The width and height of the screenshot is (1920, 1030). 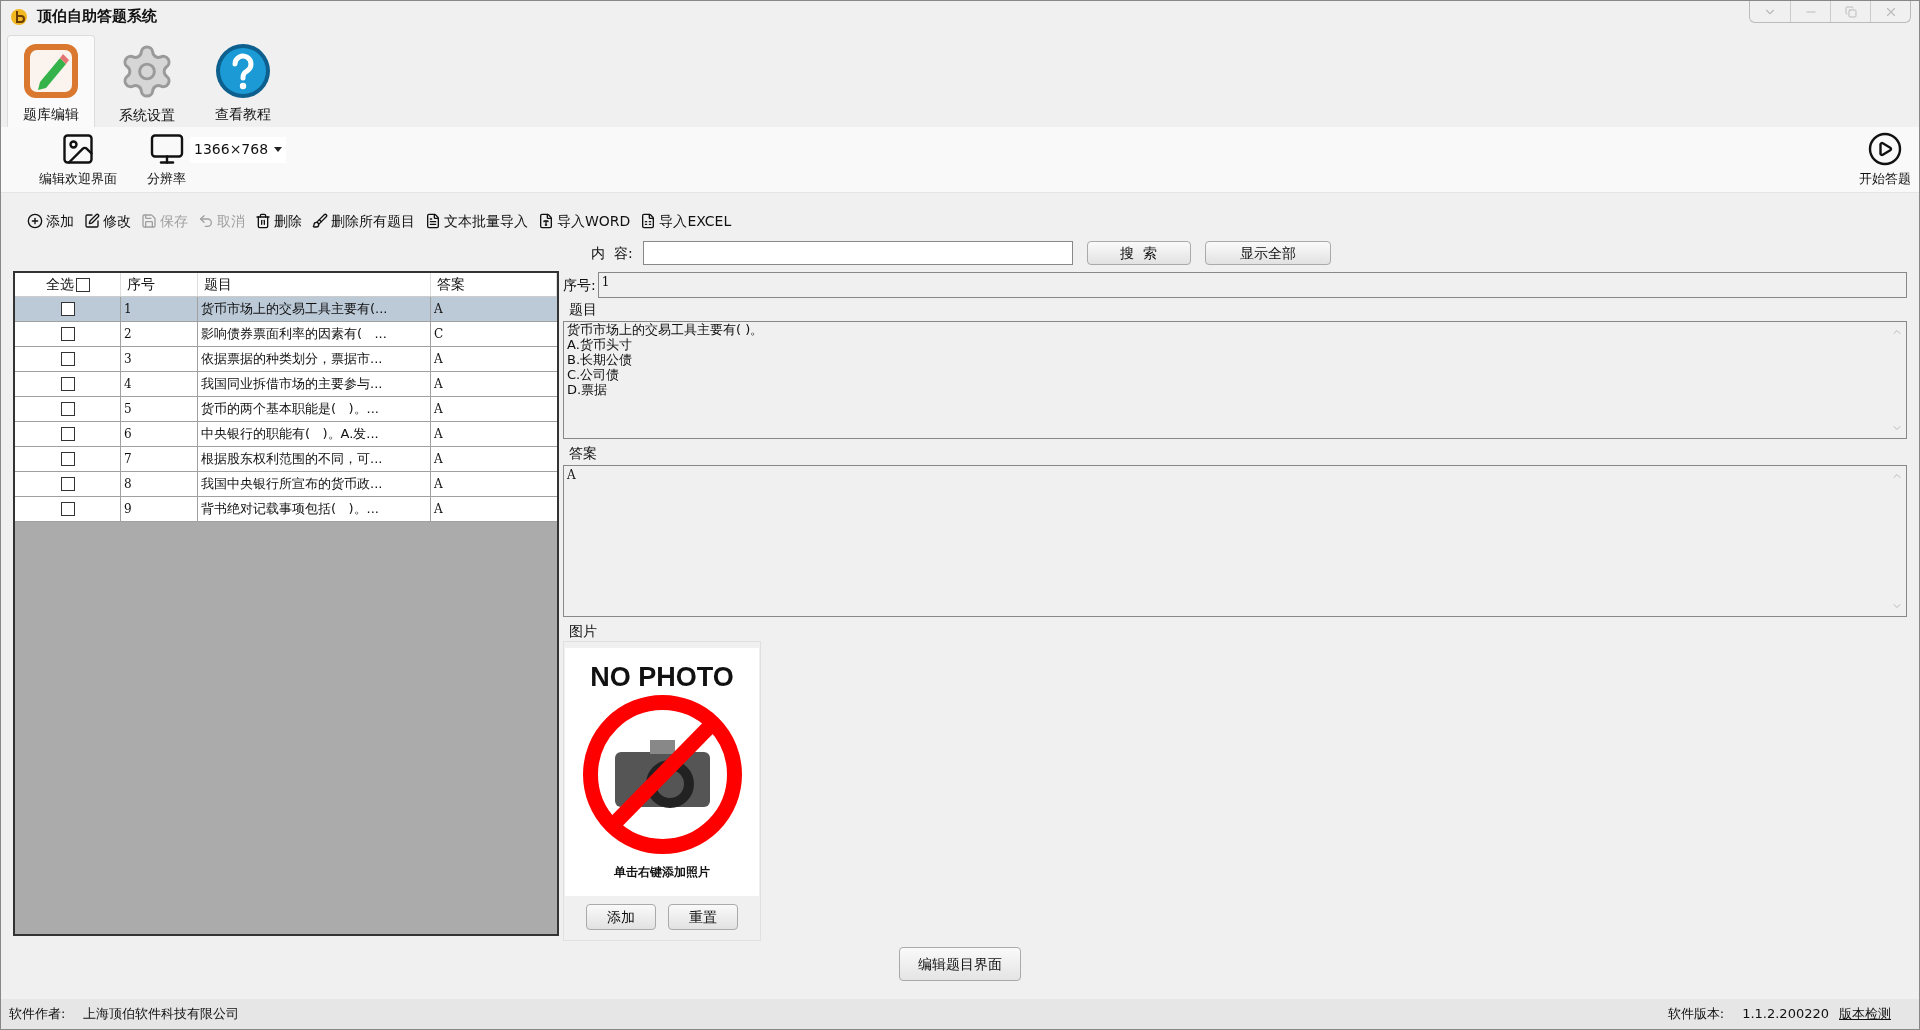 What do you see at coordinates (320, 221) in the screenshot?
I see `brush-icon` at bounding box center [320, 221].